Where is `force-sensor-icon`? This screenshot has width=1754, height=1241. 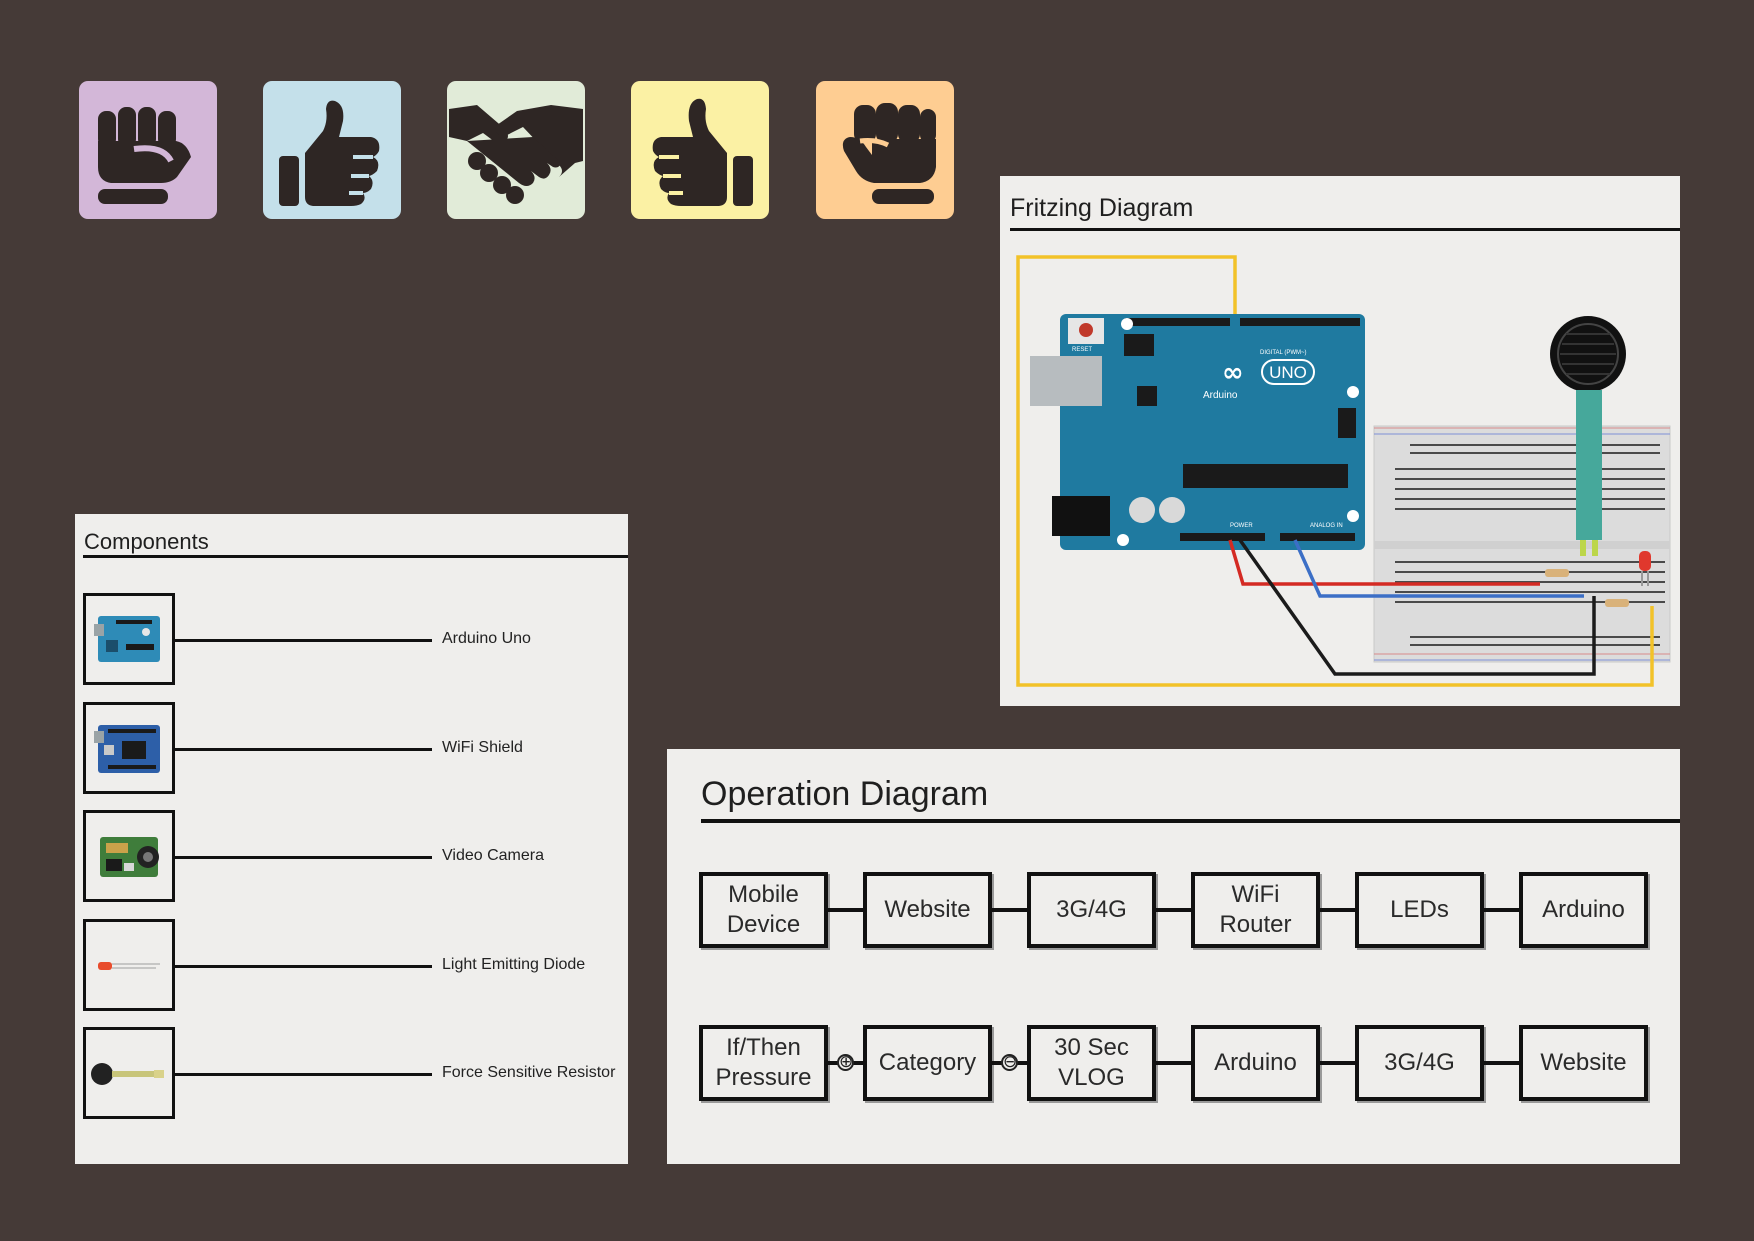
force-sensor-icon is located at coordinates (127, 1074).